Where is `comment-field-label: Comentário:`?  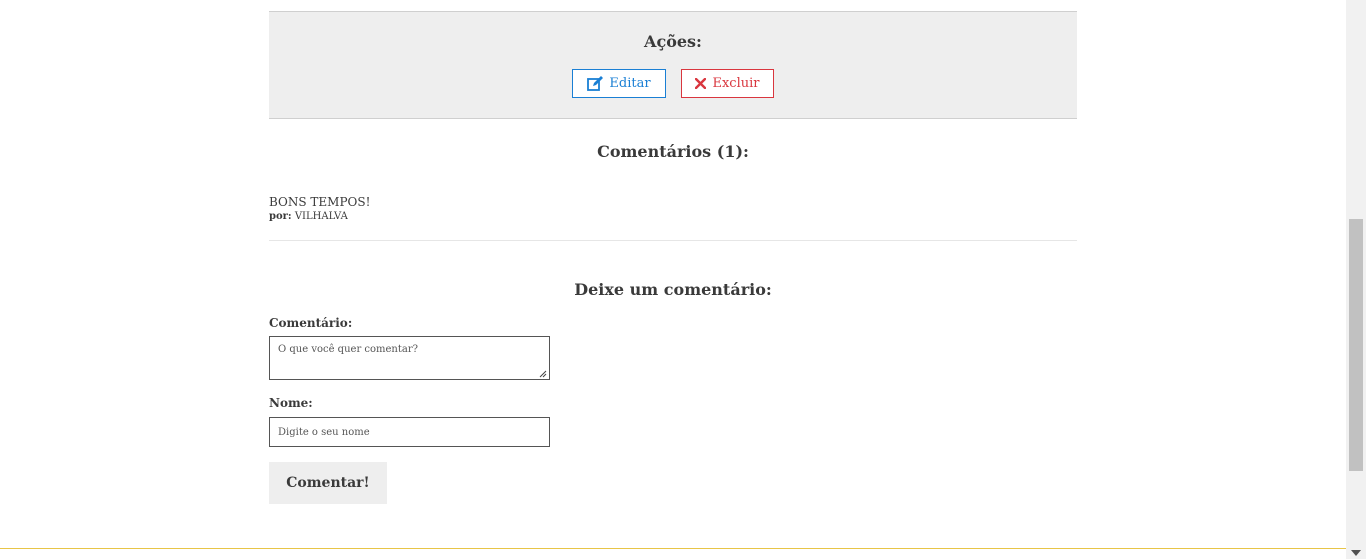
comment-field-label: Comentário: is located at coordinates (311, 323).